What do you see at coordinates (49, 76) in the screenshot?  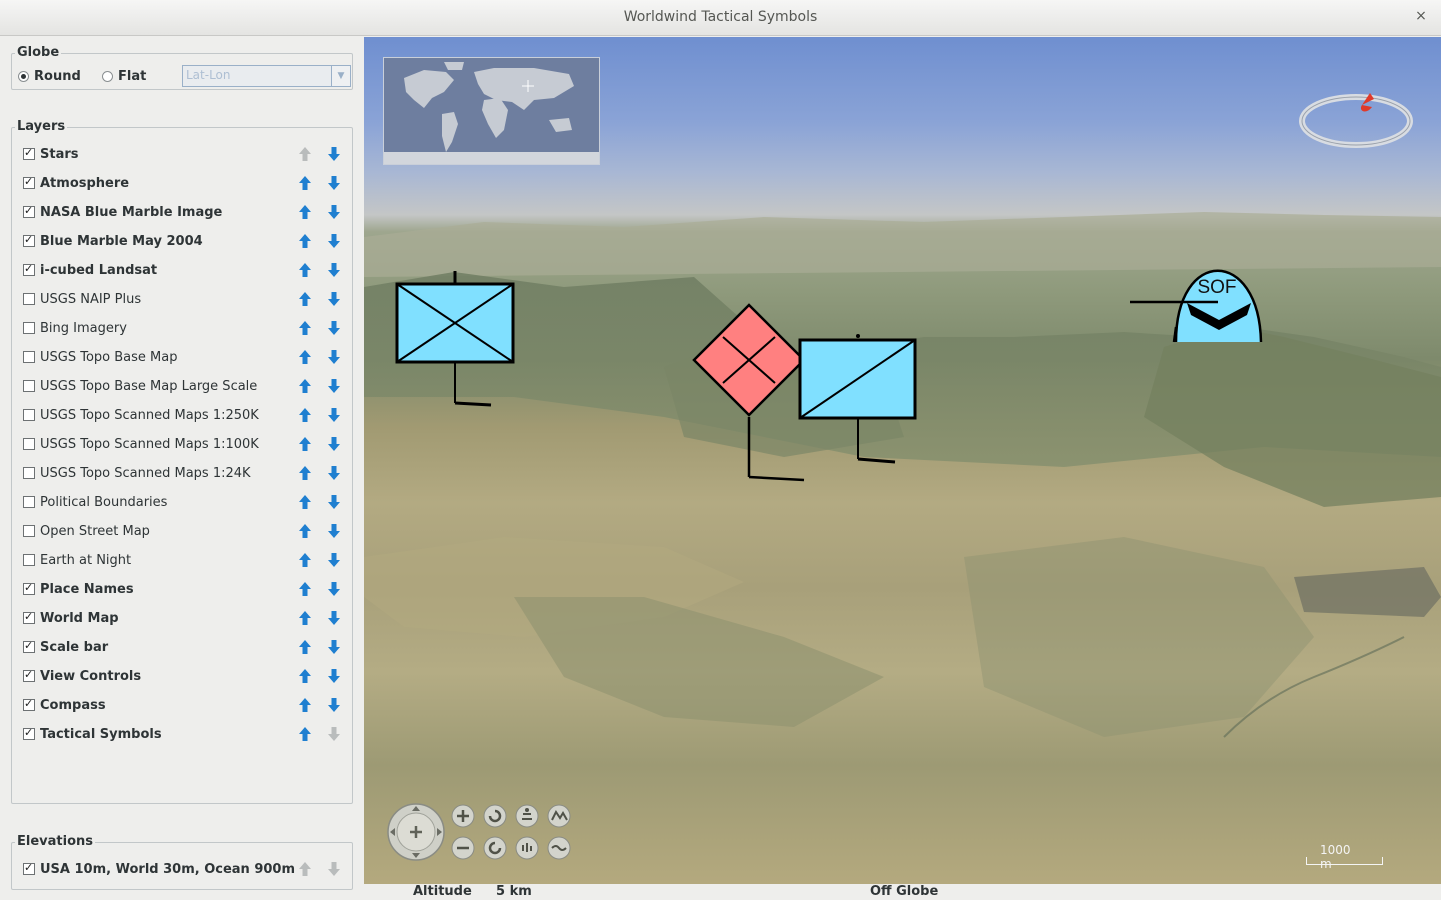 I see `round-radio: Round` at bounding box center [49, 76].